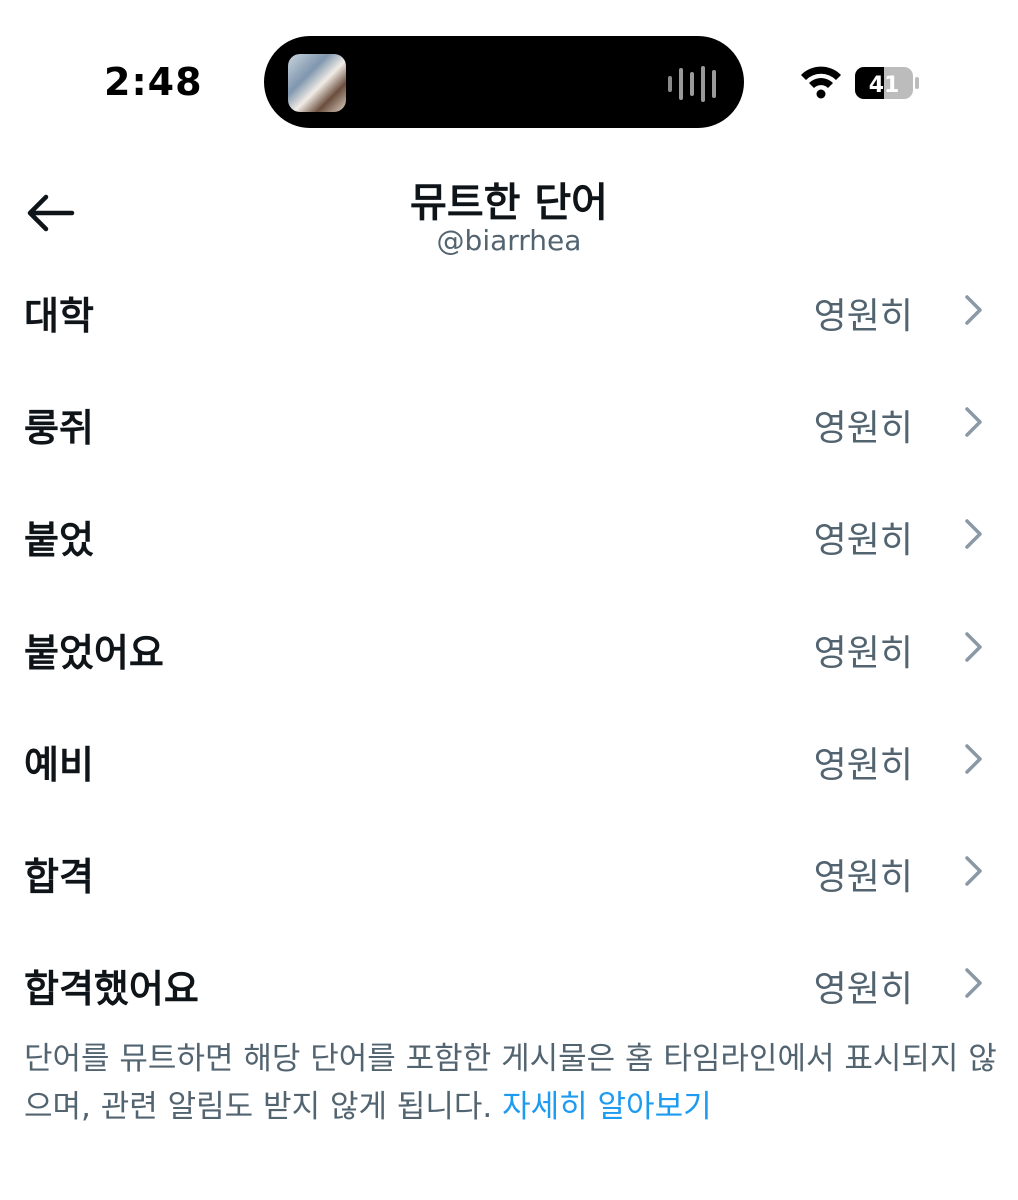  Describe the element at coordinates (59, 540) in the screenshot. I see `muted-word-label: 붙었` at that location.